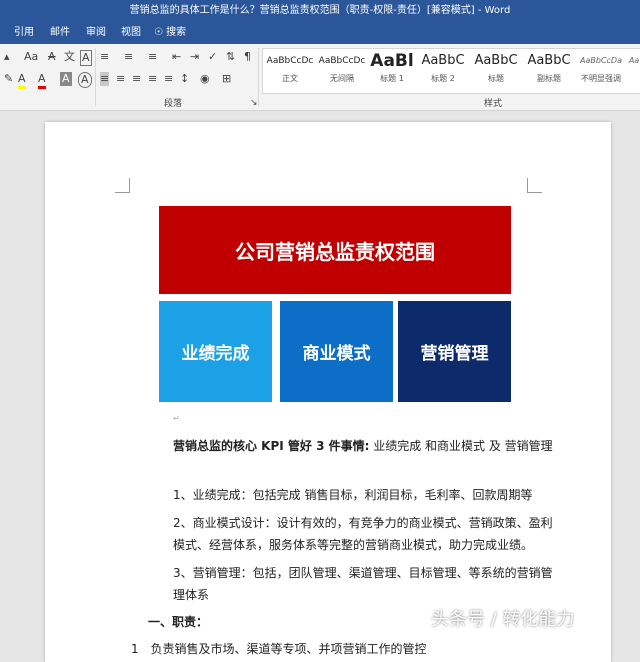 The height and width of the screenshot is (662, 640). I want to click on list-item: 1 负责销售及市场、渠道等专项、并项营销工作的管控, so click(341, 649).